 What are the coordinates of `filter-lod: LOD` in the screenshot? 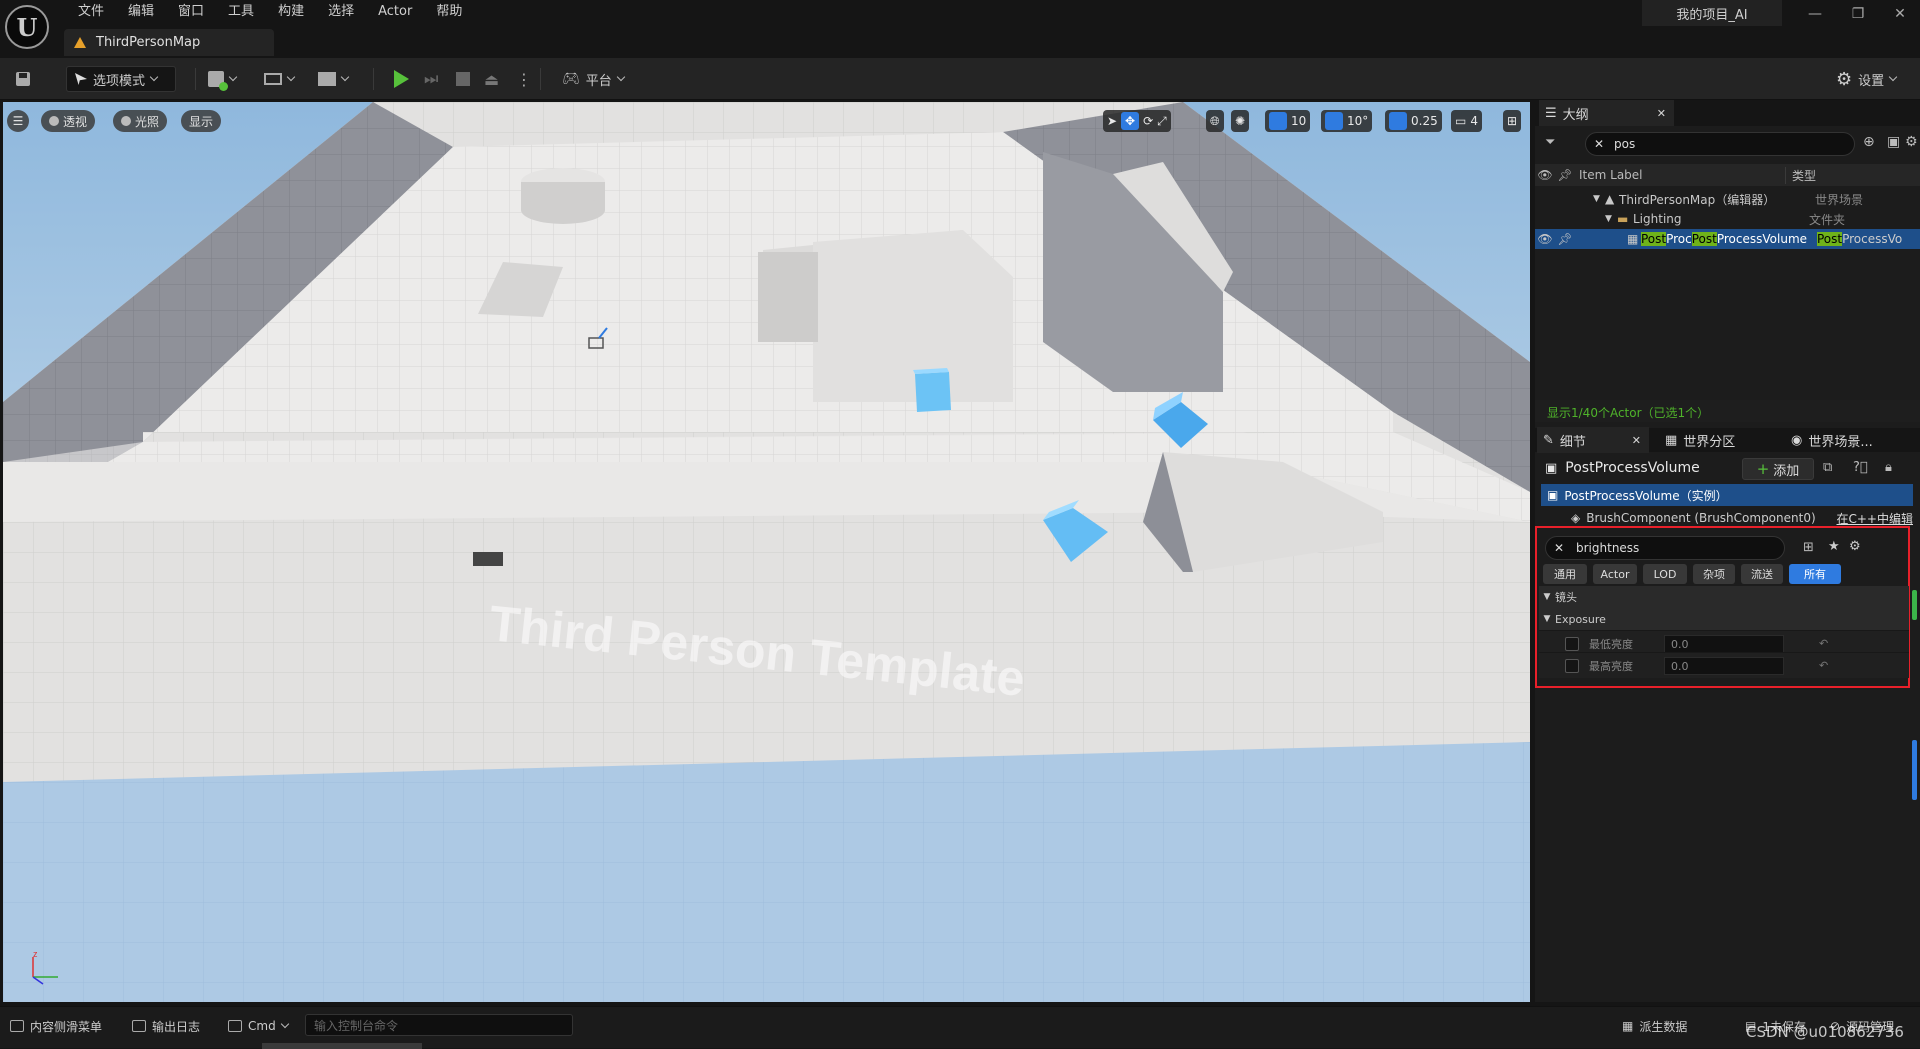 It's located at (1665, 574).